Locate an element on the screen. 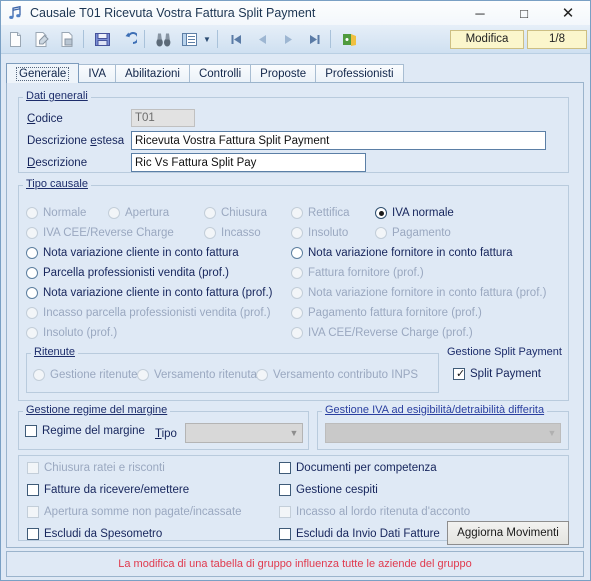 Image resolution: width=591 pixels, height=581 pixels. last-record-icon is located at coordinates (314, 39).